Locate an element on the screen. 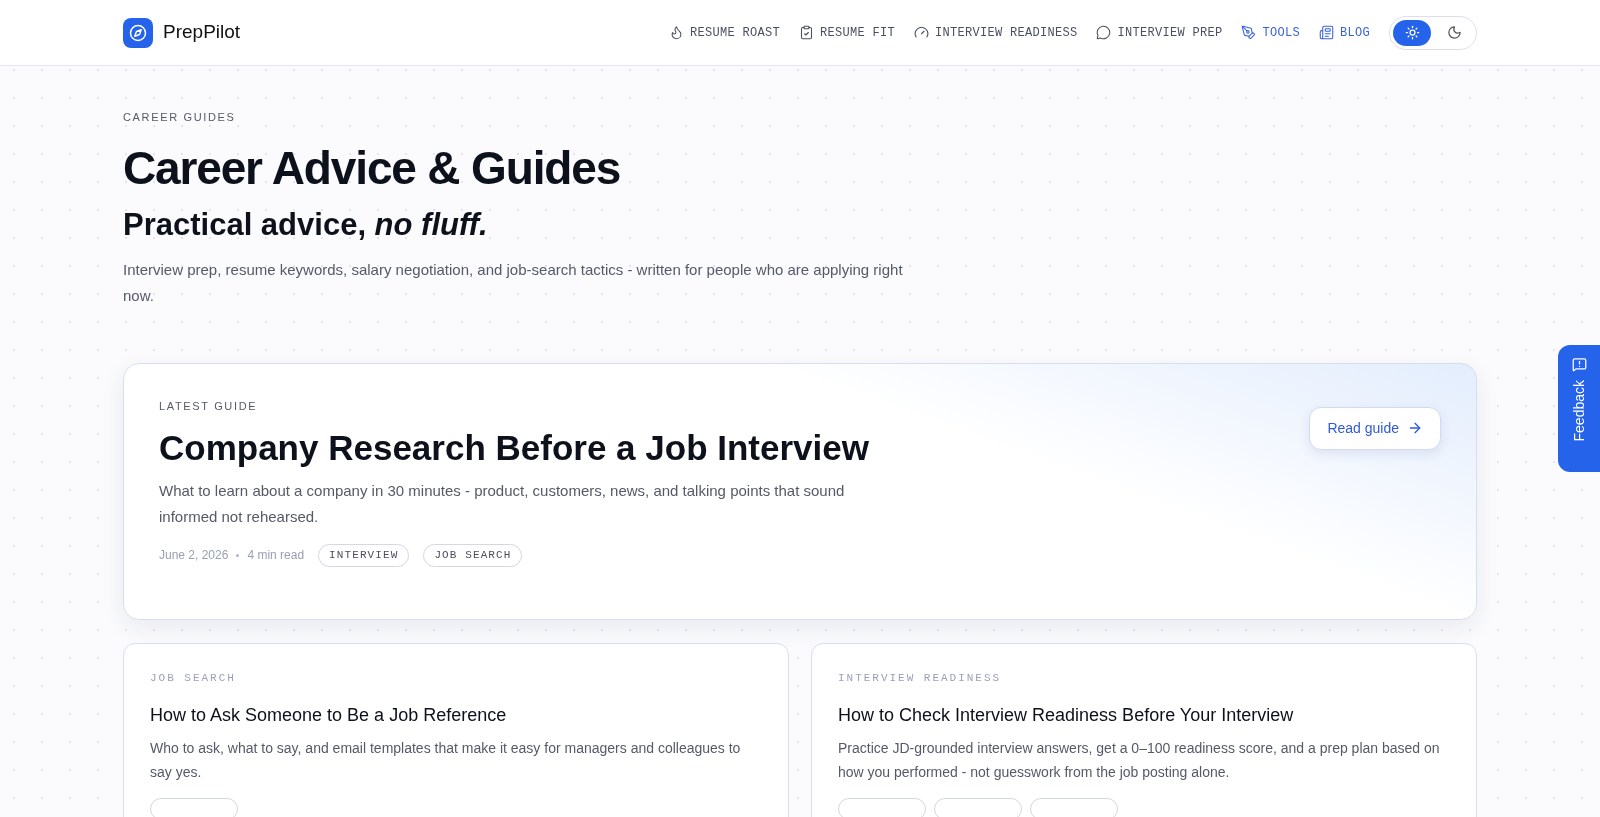 The image size is (1600, 817). light-mode-button is located at coordinates (1412, 32).